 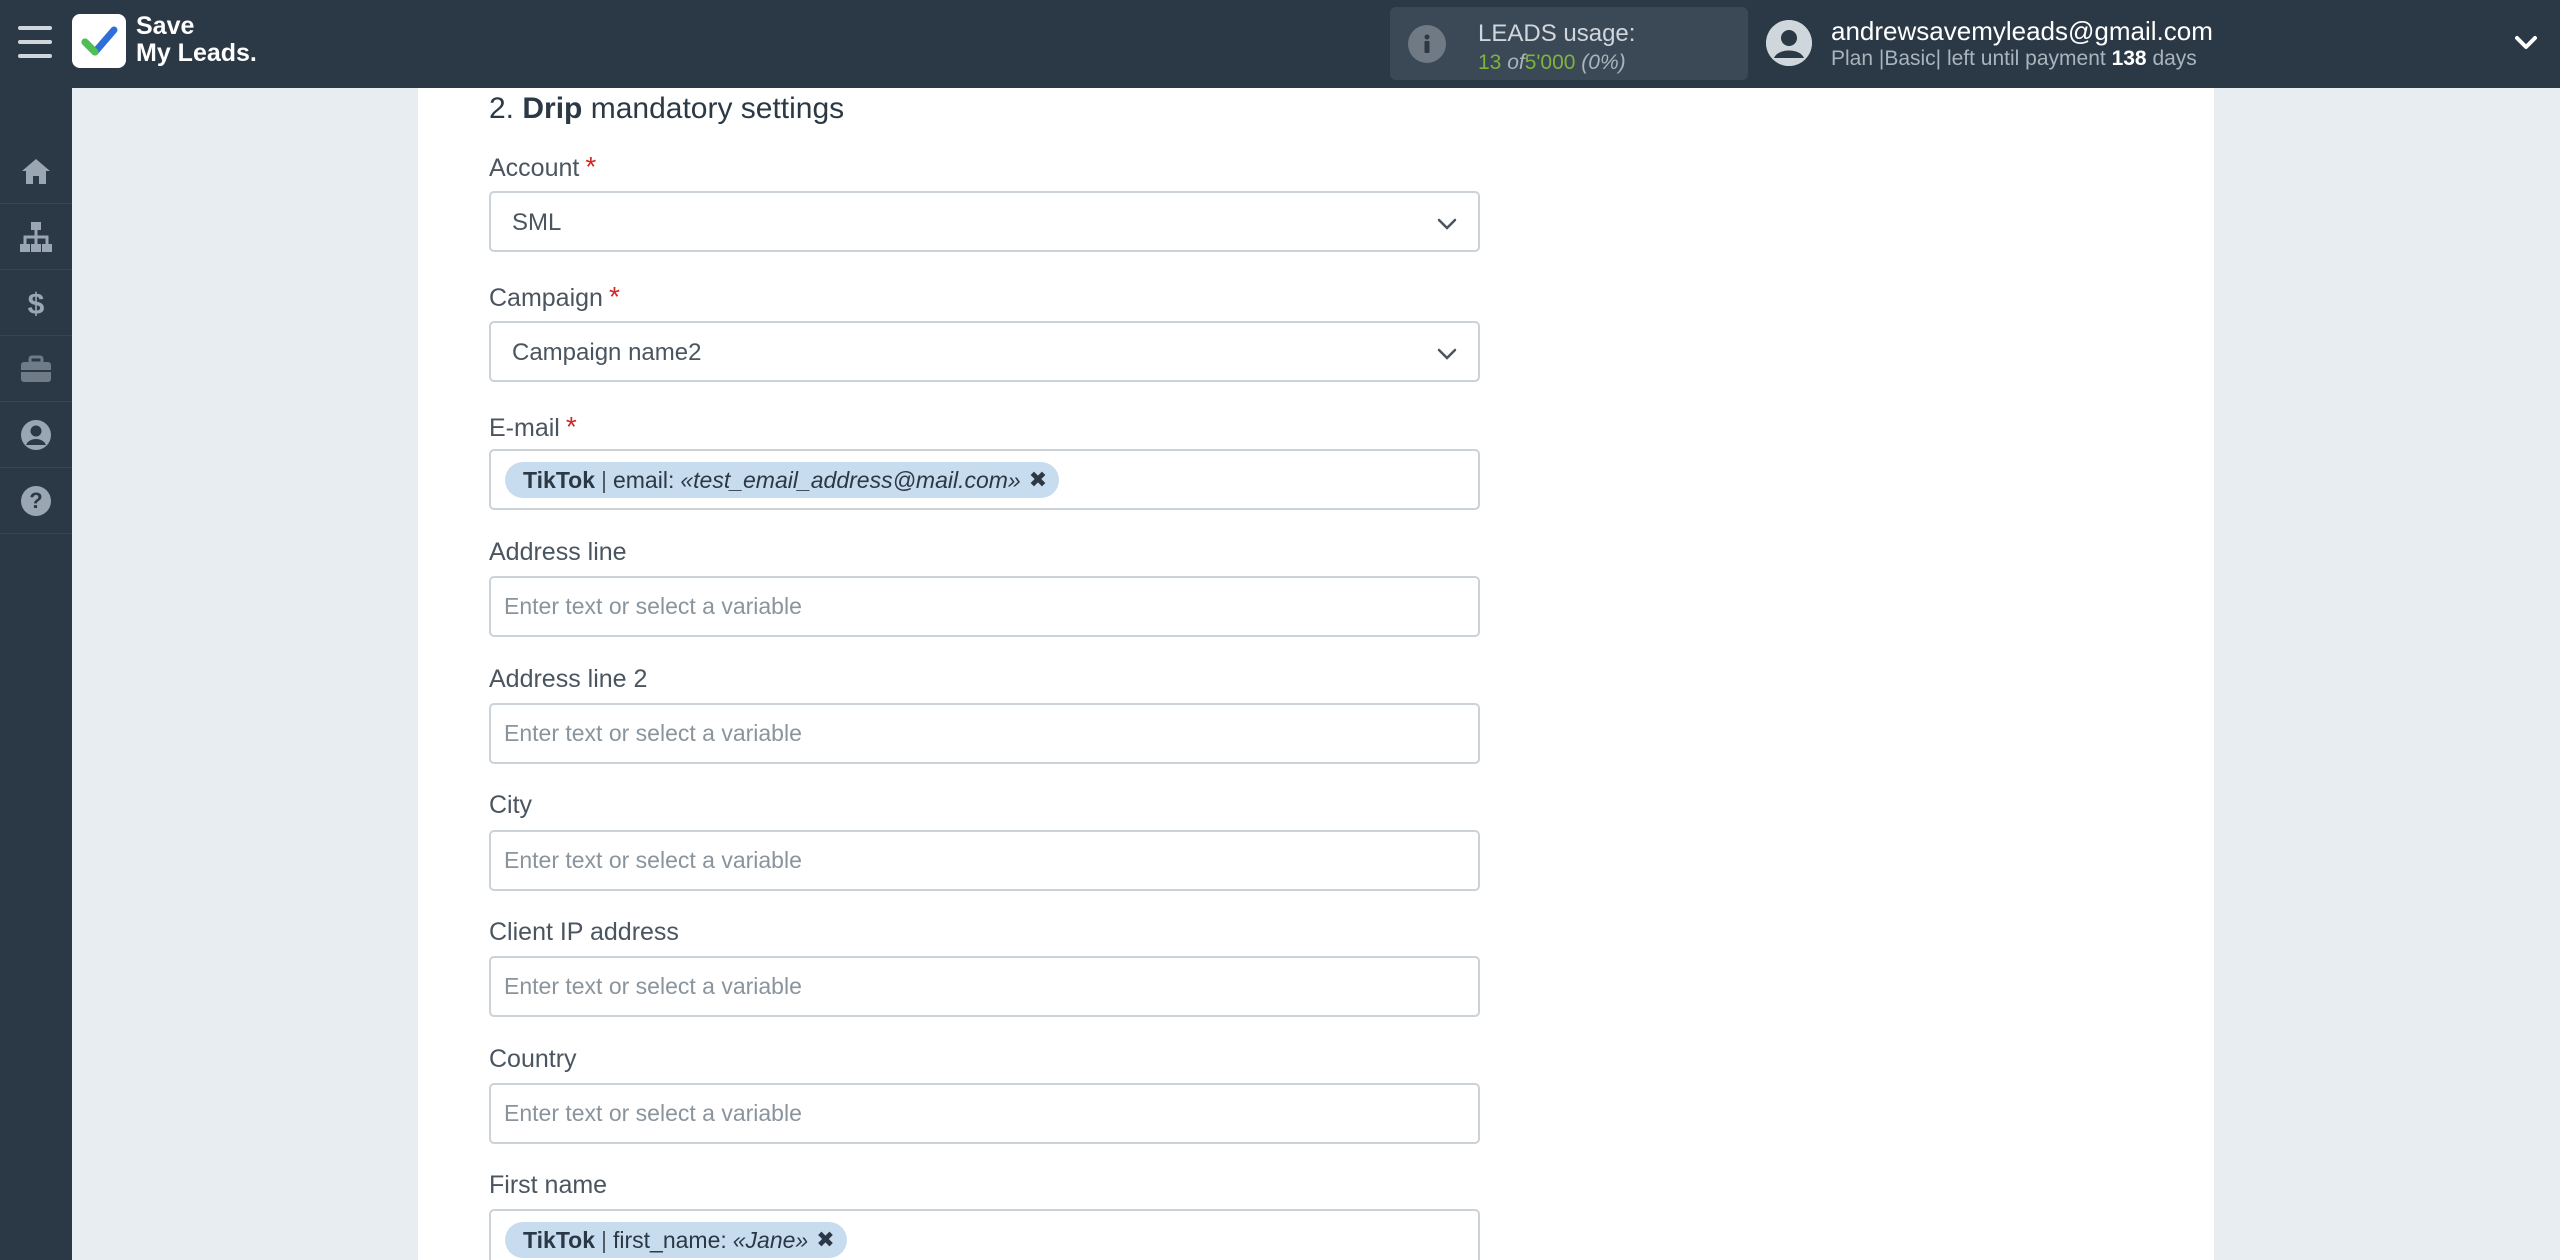 I want to click on email-label-text: E-mail, so click(x=524, y=428).